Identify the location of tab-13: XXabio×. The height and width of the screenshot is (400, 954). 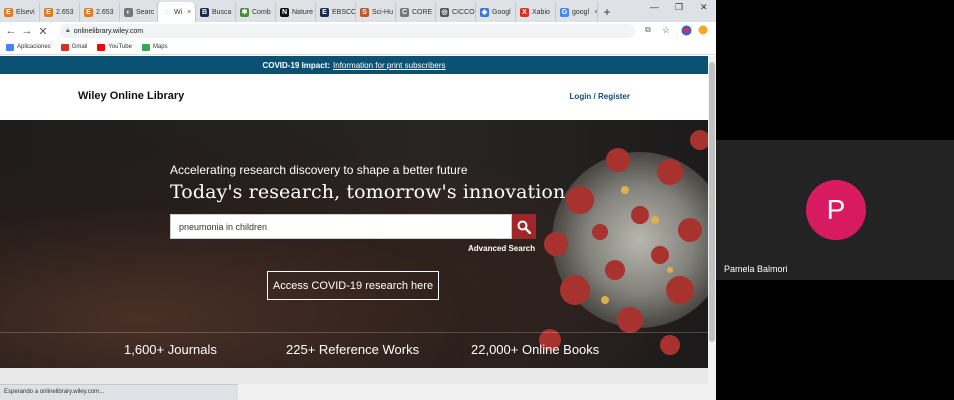
(536, 12).